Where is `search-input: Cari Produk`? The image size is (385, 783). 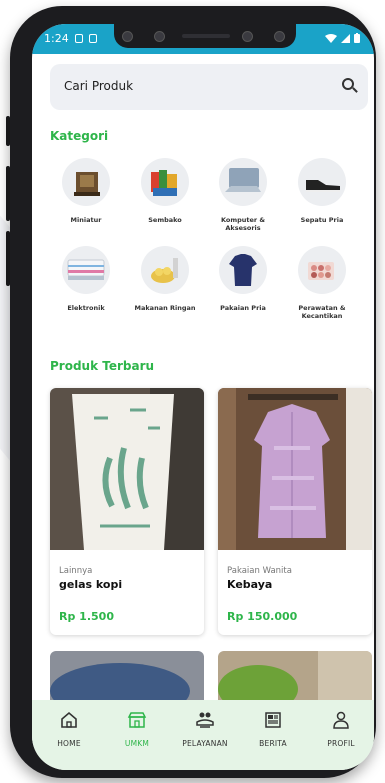 search-input: Cari Produk is located at coordinates (98, 86).